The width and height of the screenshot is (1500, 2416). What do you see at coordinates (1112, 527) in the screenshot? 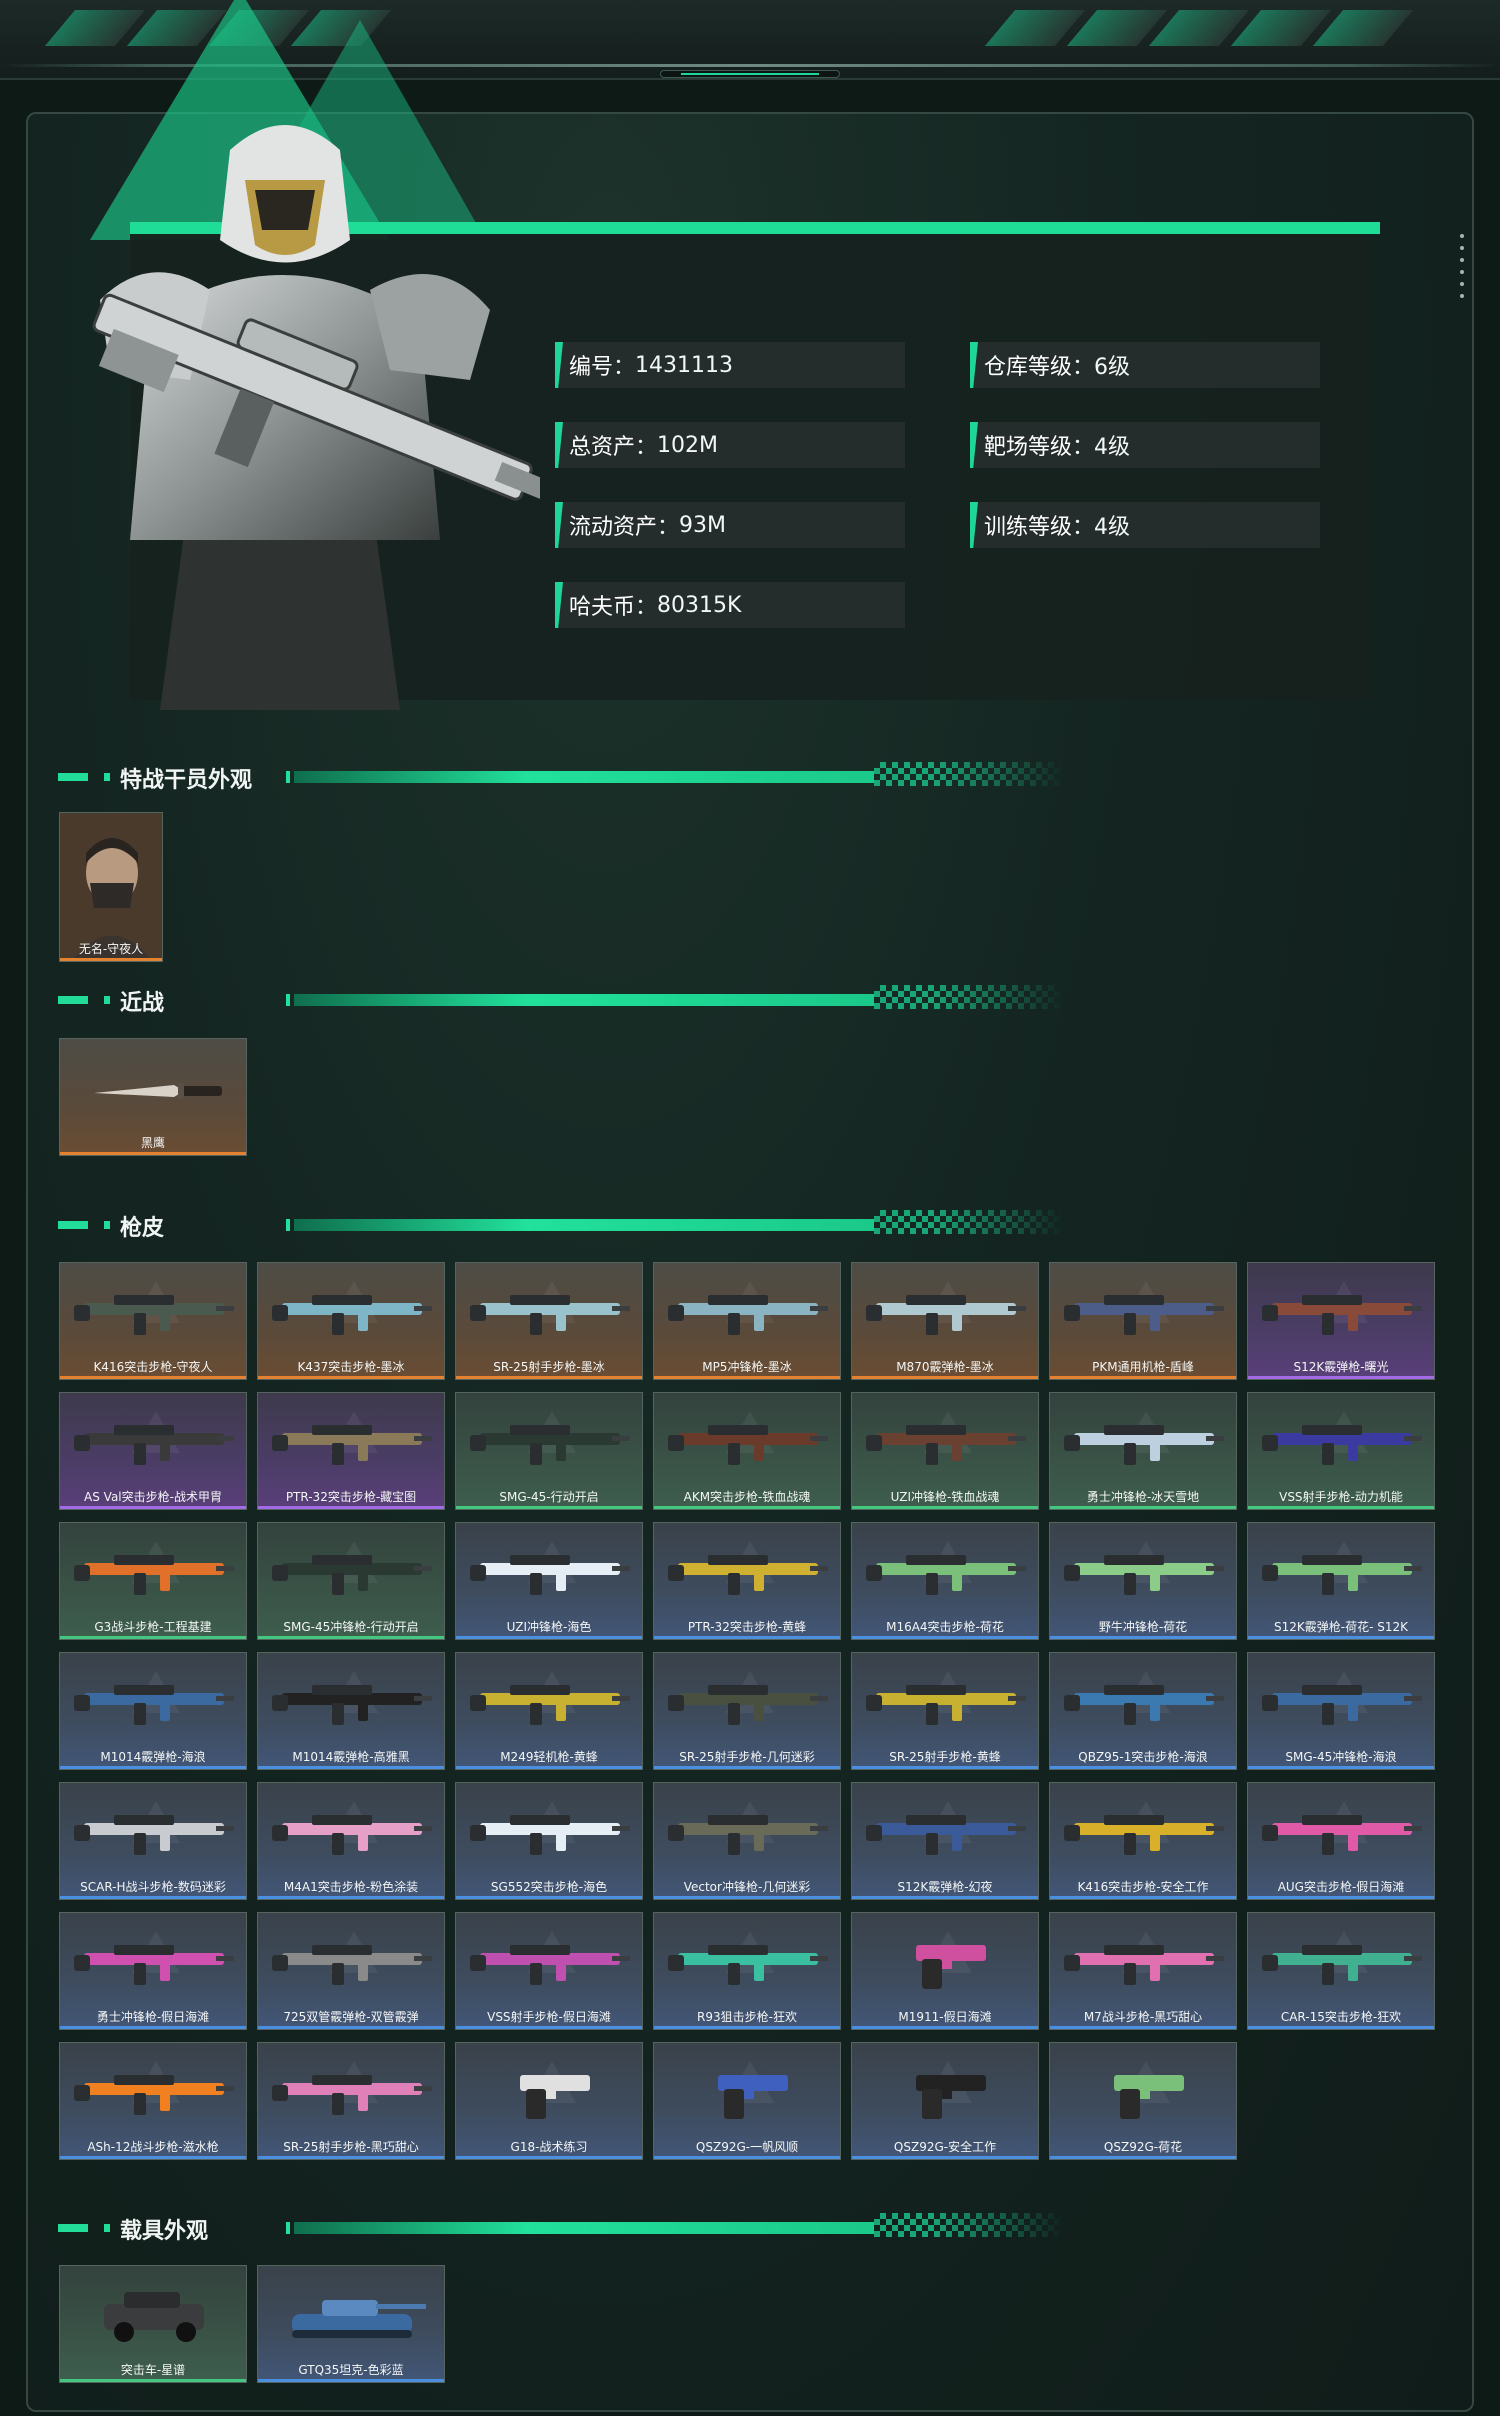
I see `stat-value: 4级` at bounding box center [1112, 527].